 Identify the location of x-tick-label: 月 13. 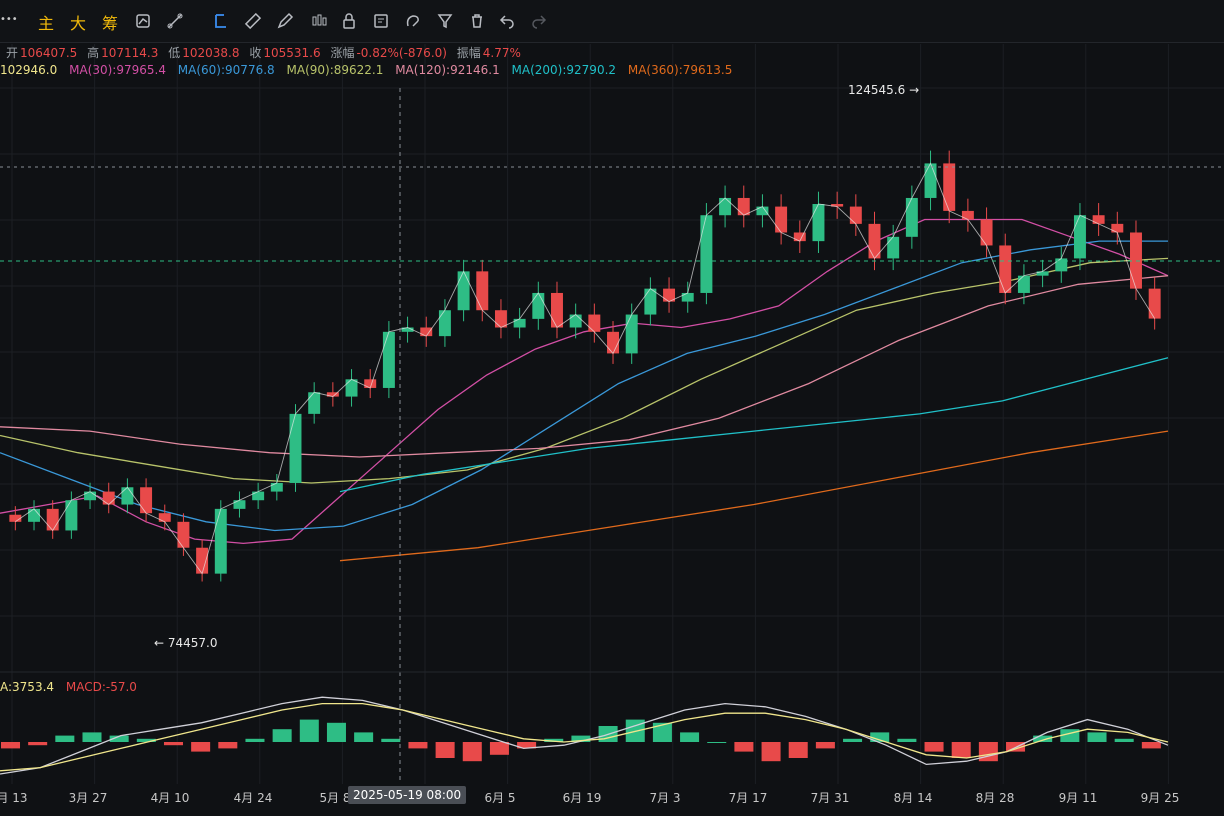
(14, 798).